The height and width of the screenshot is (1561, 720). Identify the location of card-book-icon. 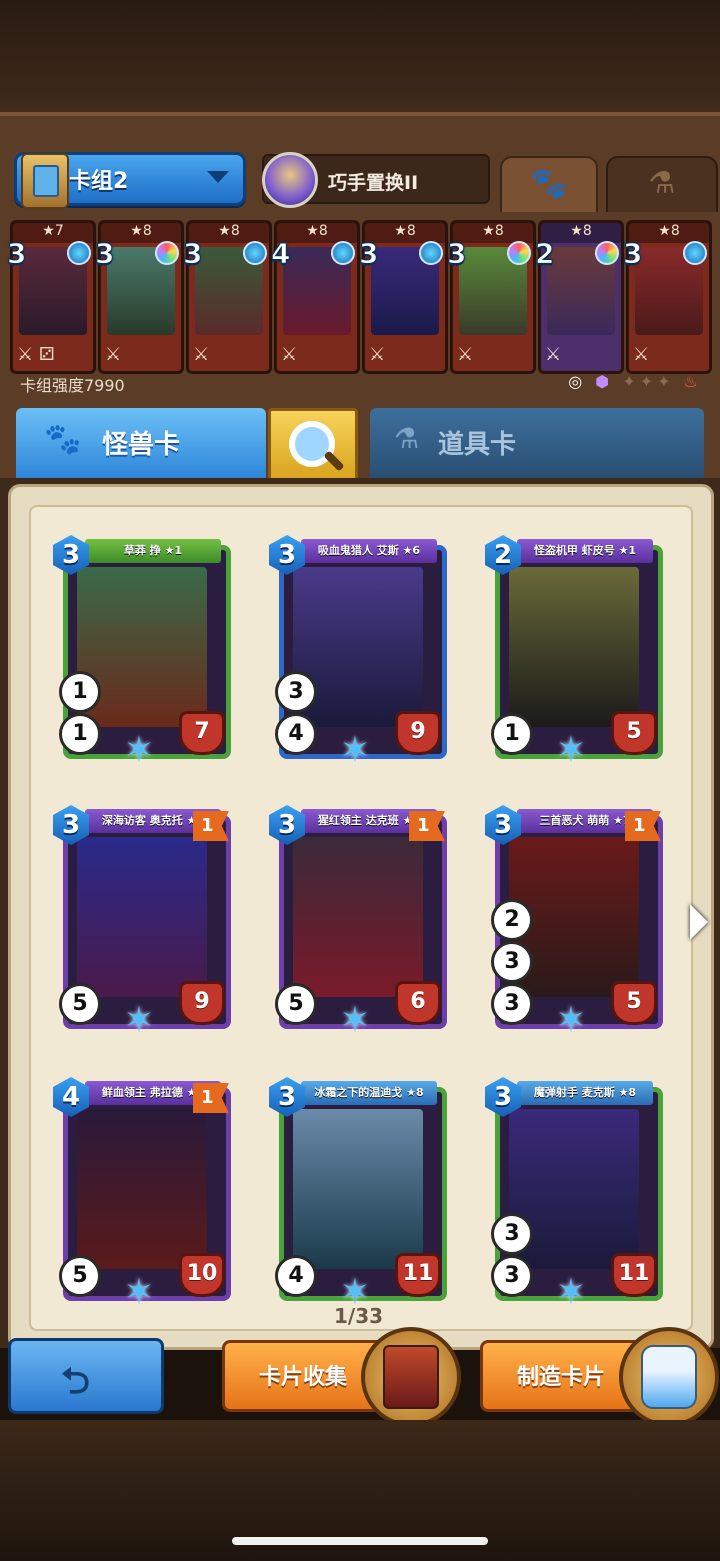
(411, 1377).